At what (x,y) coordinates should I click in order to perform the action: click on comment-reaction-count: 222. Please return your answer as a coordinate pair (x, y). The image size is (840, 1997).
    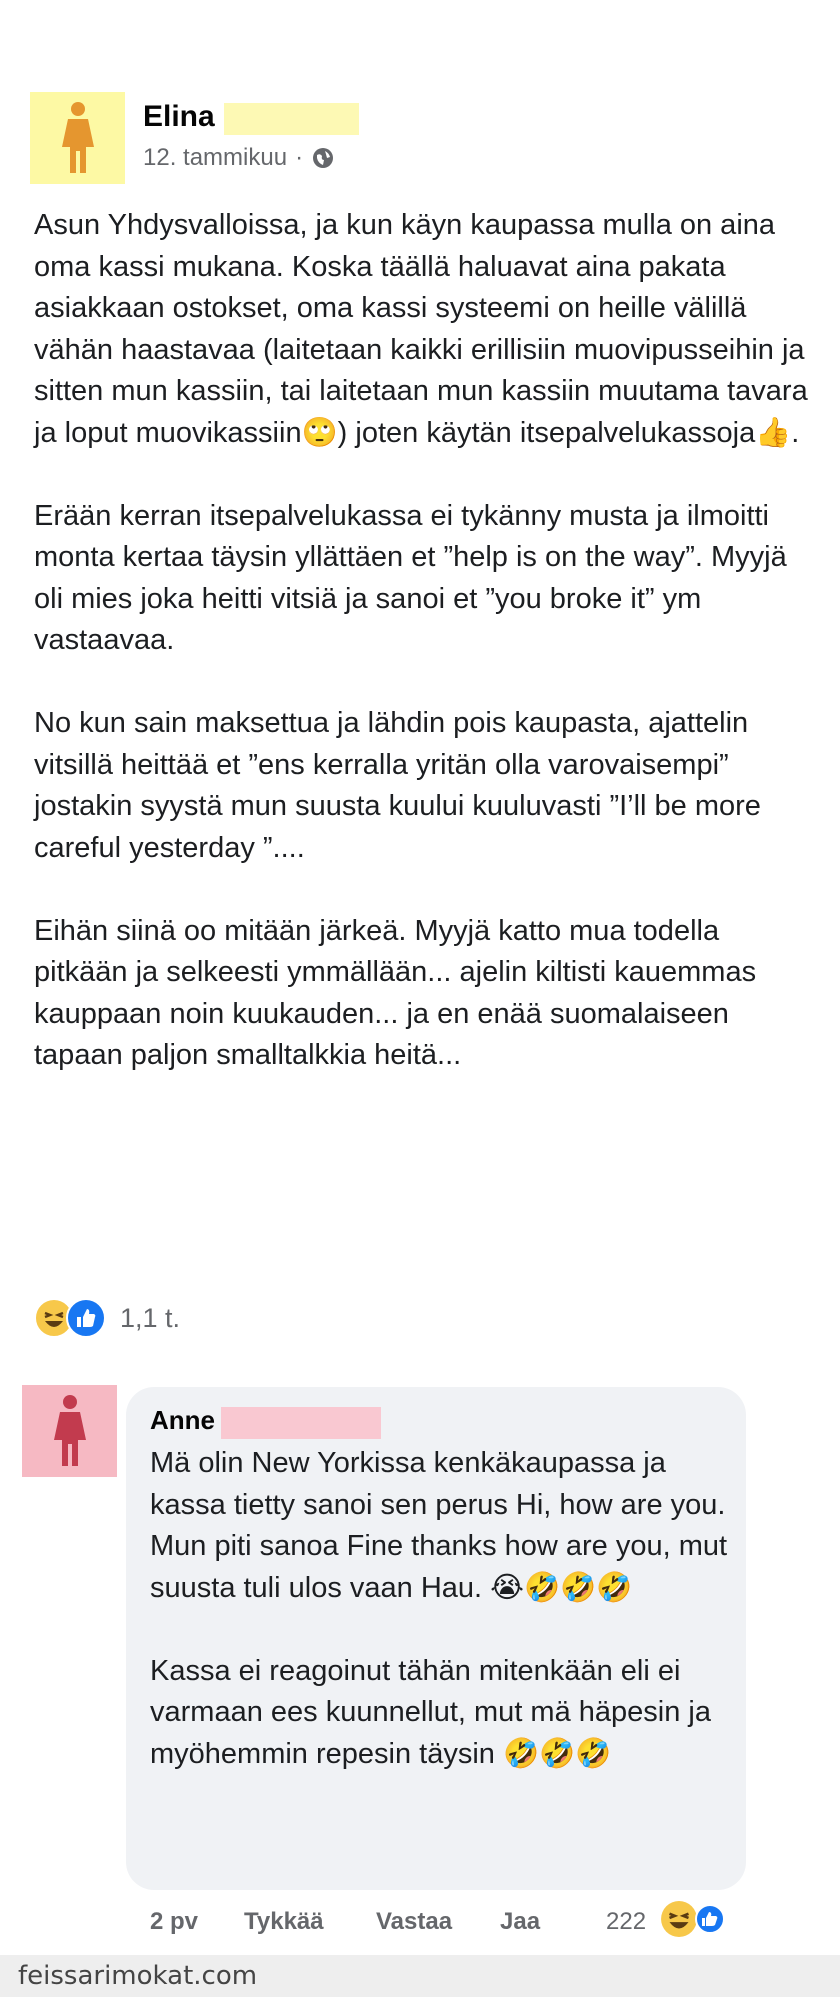
    Looking at the image, I should click on (626, 1922).